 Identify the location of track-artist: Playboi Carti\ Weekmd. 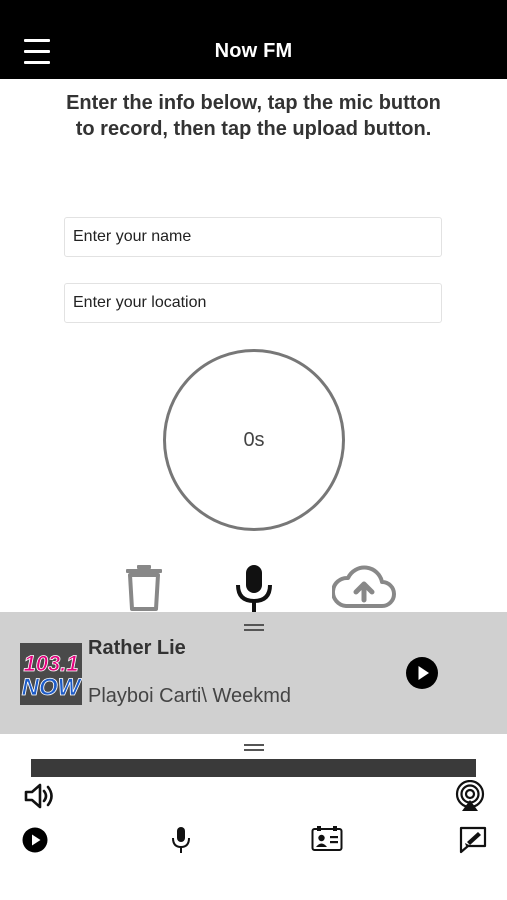
(190, 696).